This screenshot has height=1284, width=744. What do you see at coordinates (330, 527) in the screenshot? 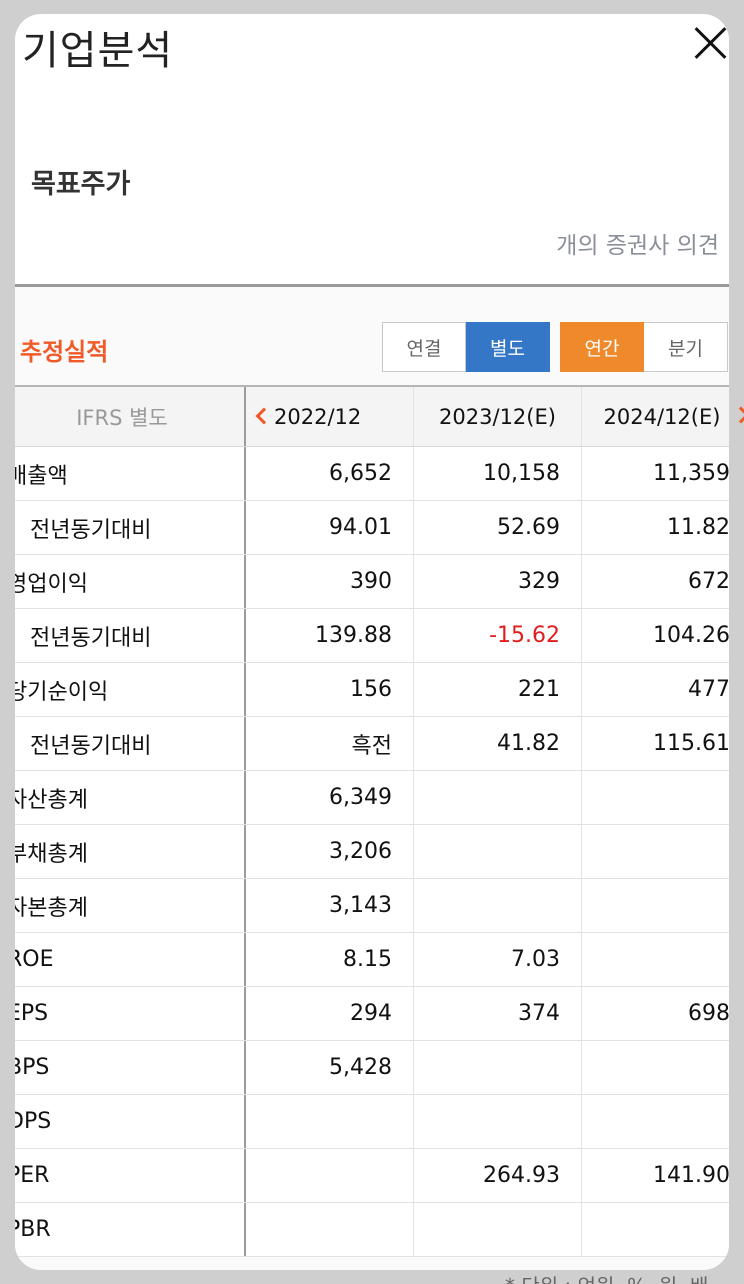
I see `table-cell: 94.01` at bounding box center [330, 527].